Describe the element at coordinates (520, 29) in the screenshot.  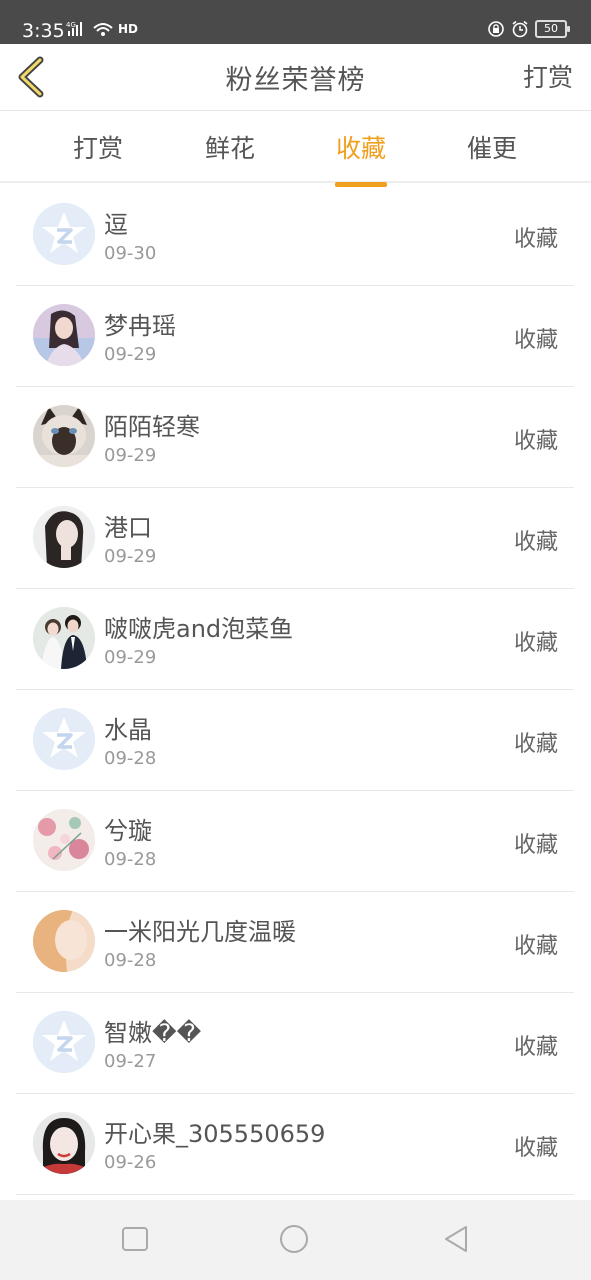
I see `alarm-icon` at that location.